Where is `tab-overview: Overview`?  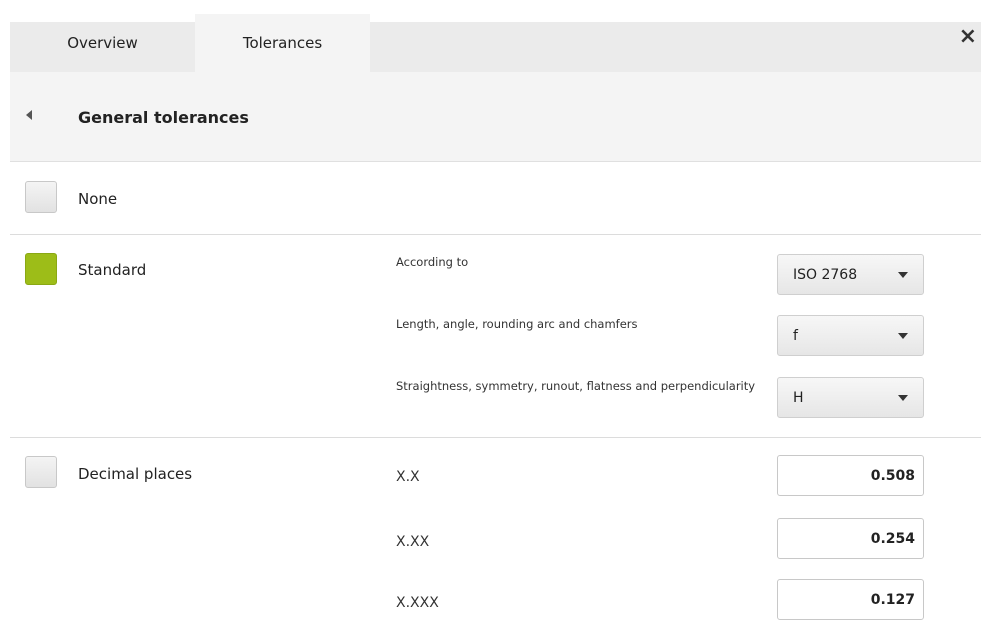
tab-overview: Overview is located at coordinates (102, 47).